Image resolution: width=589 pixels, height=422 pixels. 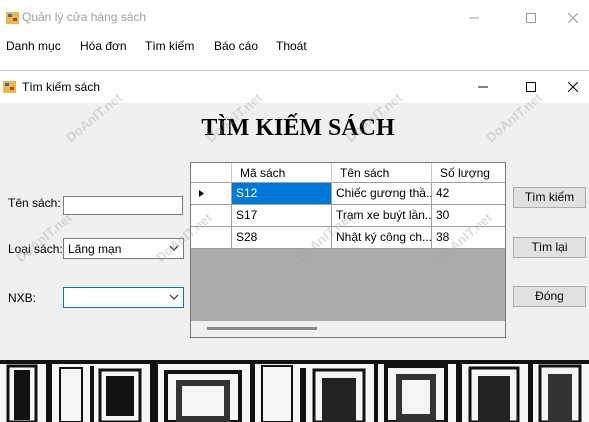 I want to click on maximize-button, so click(x=531, y=18).